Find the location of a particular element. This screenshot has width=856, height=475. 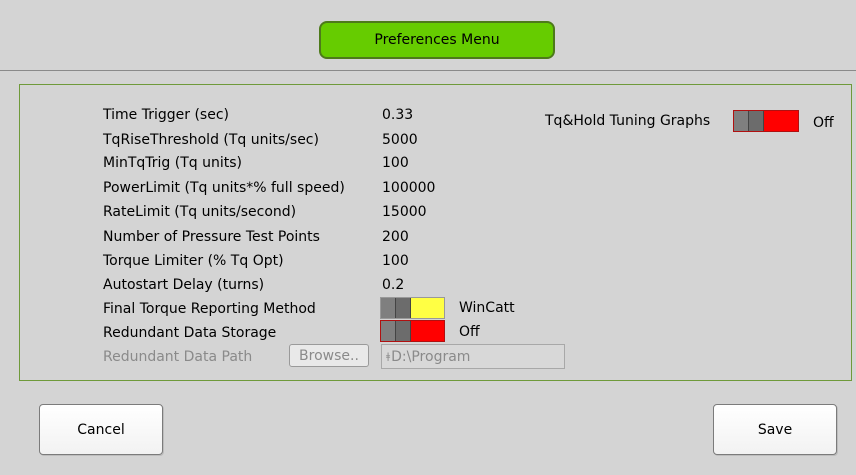

redundant-storage-label: Redundant Data Storage is located at coordinates (190, 333).